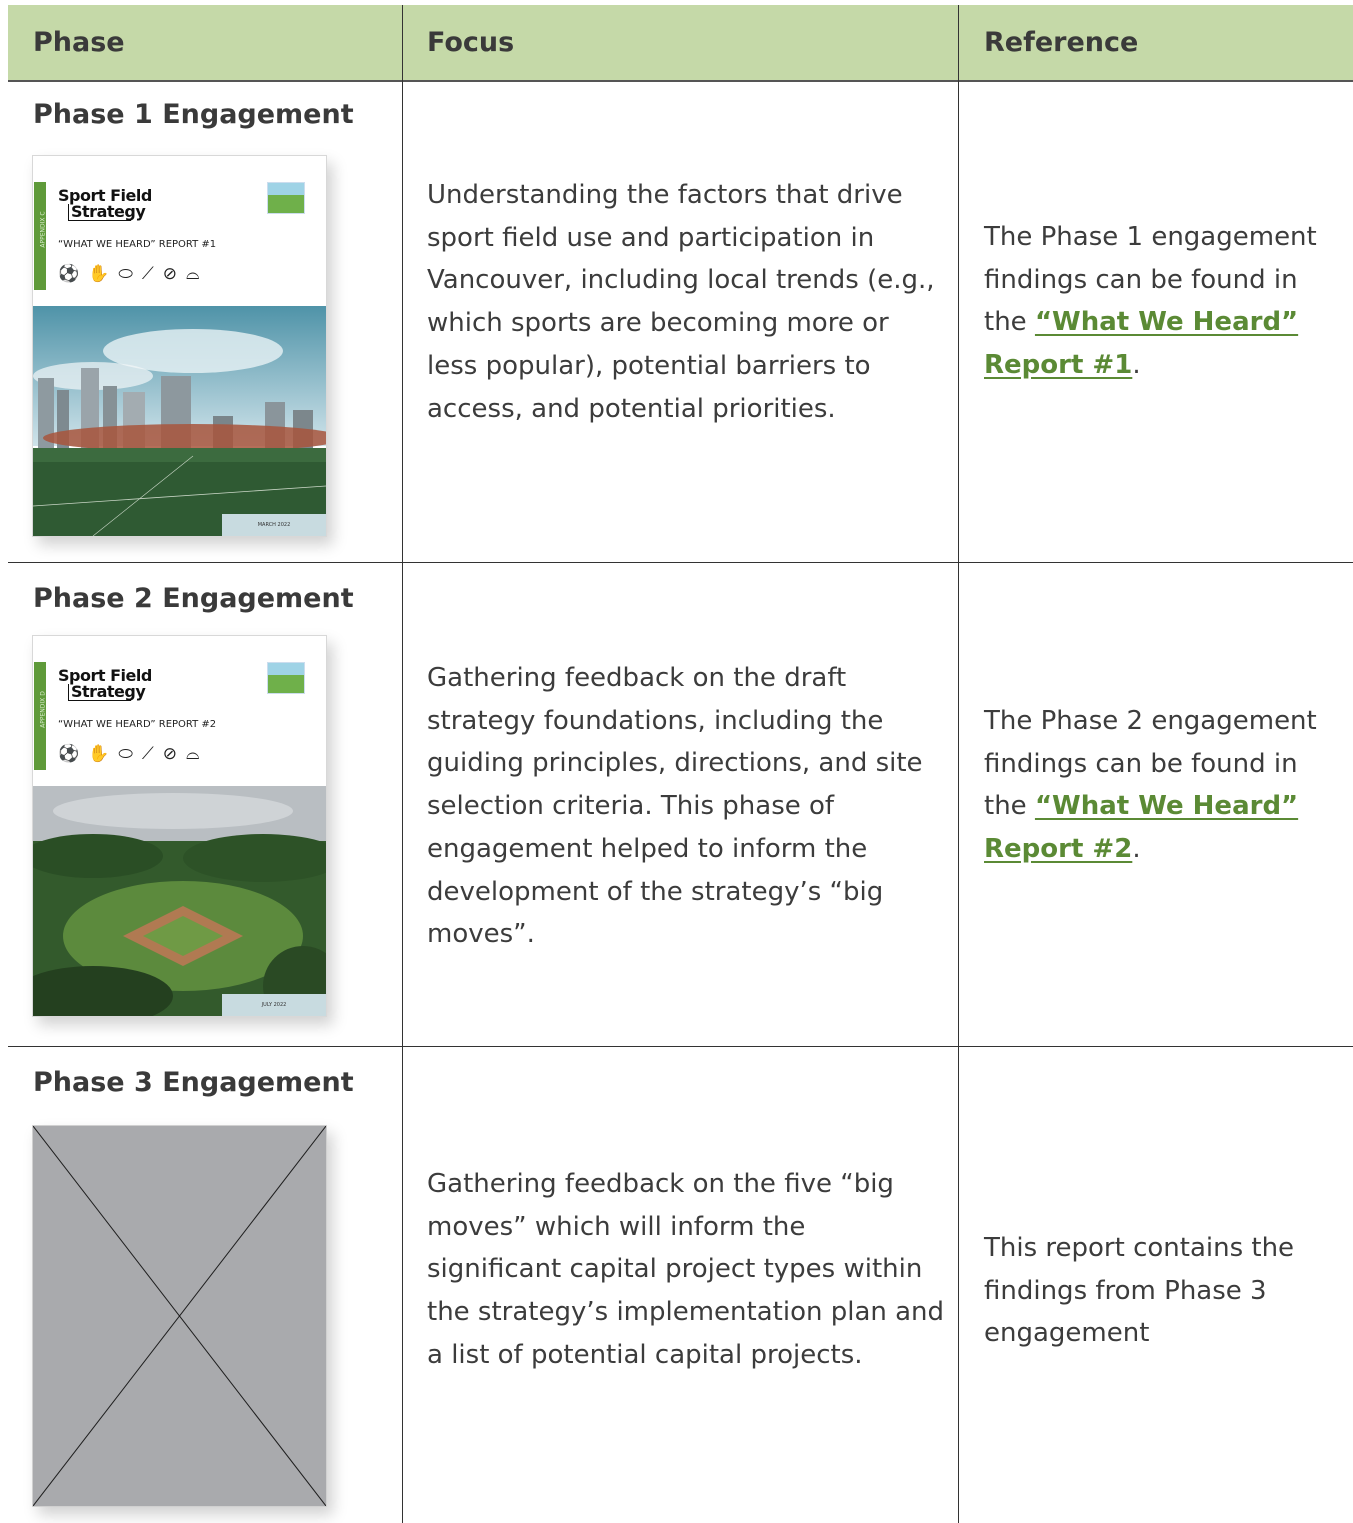  Describe the element at coordinates (1061, 42) in the screenshot. I see `header-reference: Reference` at that location.